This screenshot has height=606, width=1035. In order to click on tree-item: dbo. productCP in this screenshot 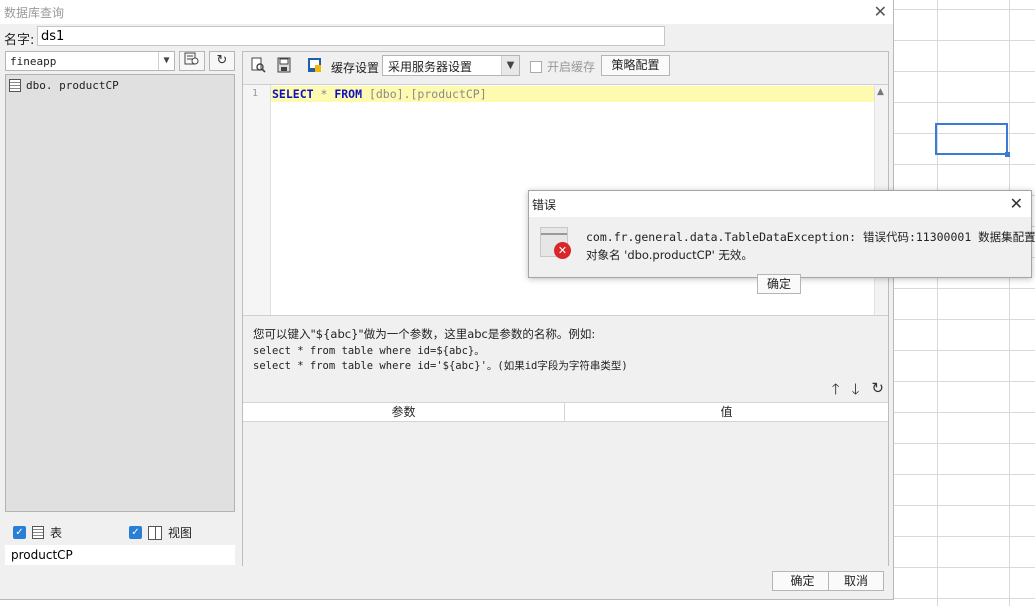, I will do `click(64, 85)`.